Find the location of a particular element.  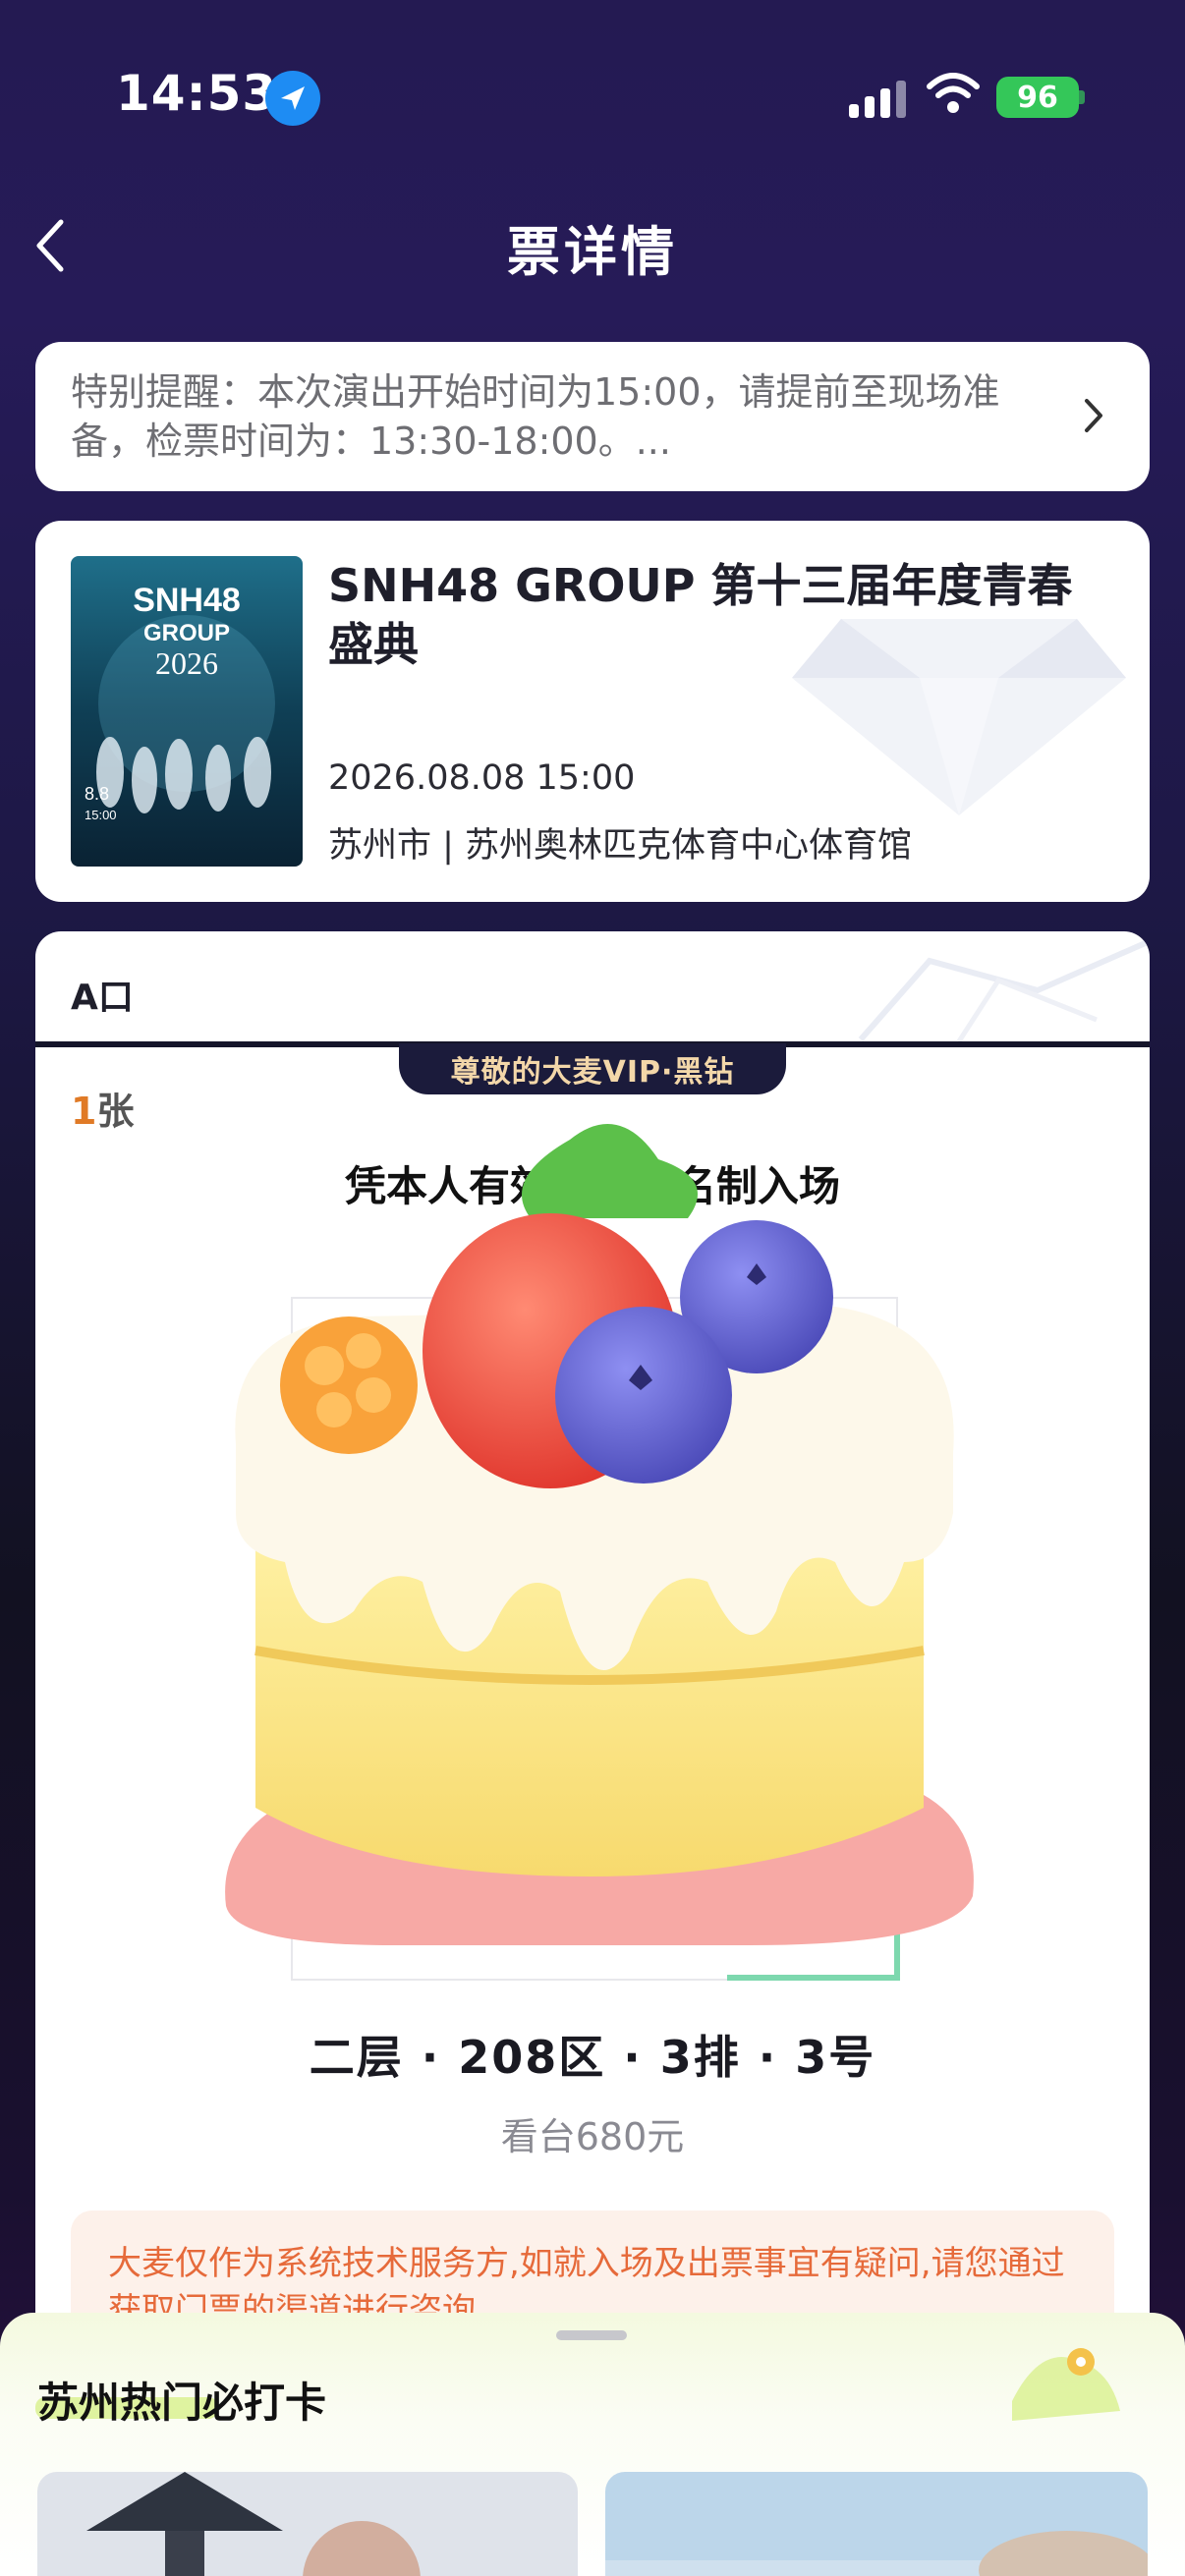

ticket-header: A口 is located at coordinates (592, 986).